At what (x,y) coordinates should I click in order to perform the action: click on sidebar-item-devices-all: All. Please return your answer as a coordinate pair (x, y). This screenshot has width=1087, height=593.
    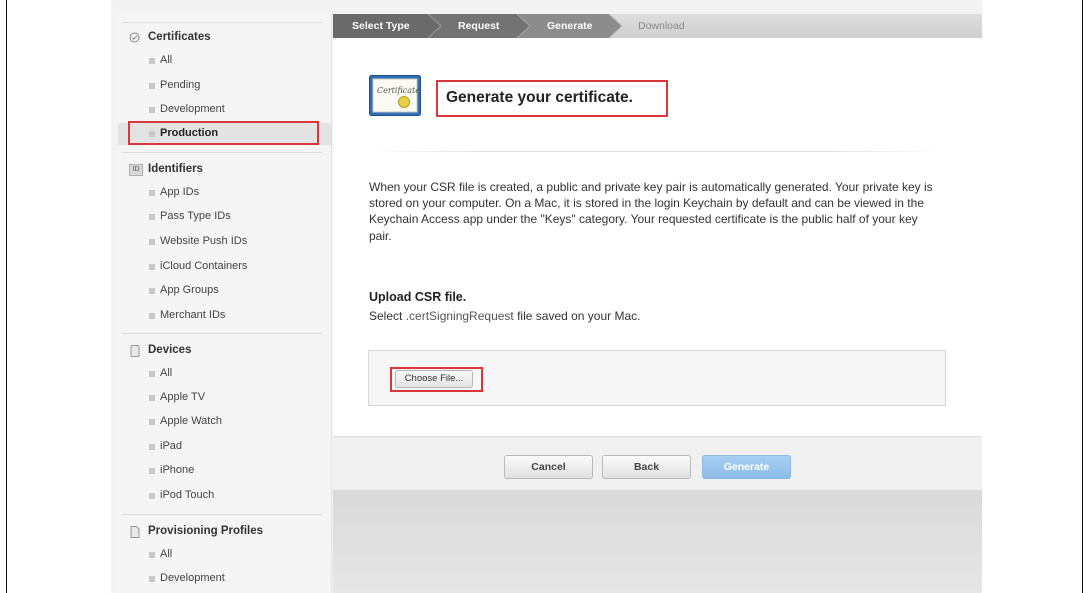
    Looking at the image, I should click on (224, 374).